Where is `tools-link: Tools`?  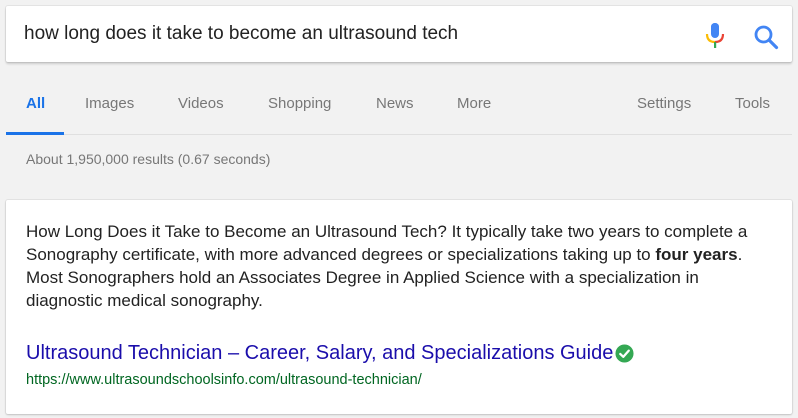 tools-link: Tools is located at coordinates (752, 103).